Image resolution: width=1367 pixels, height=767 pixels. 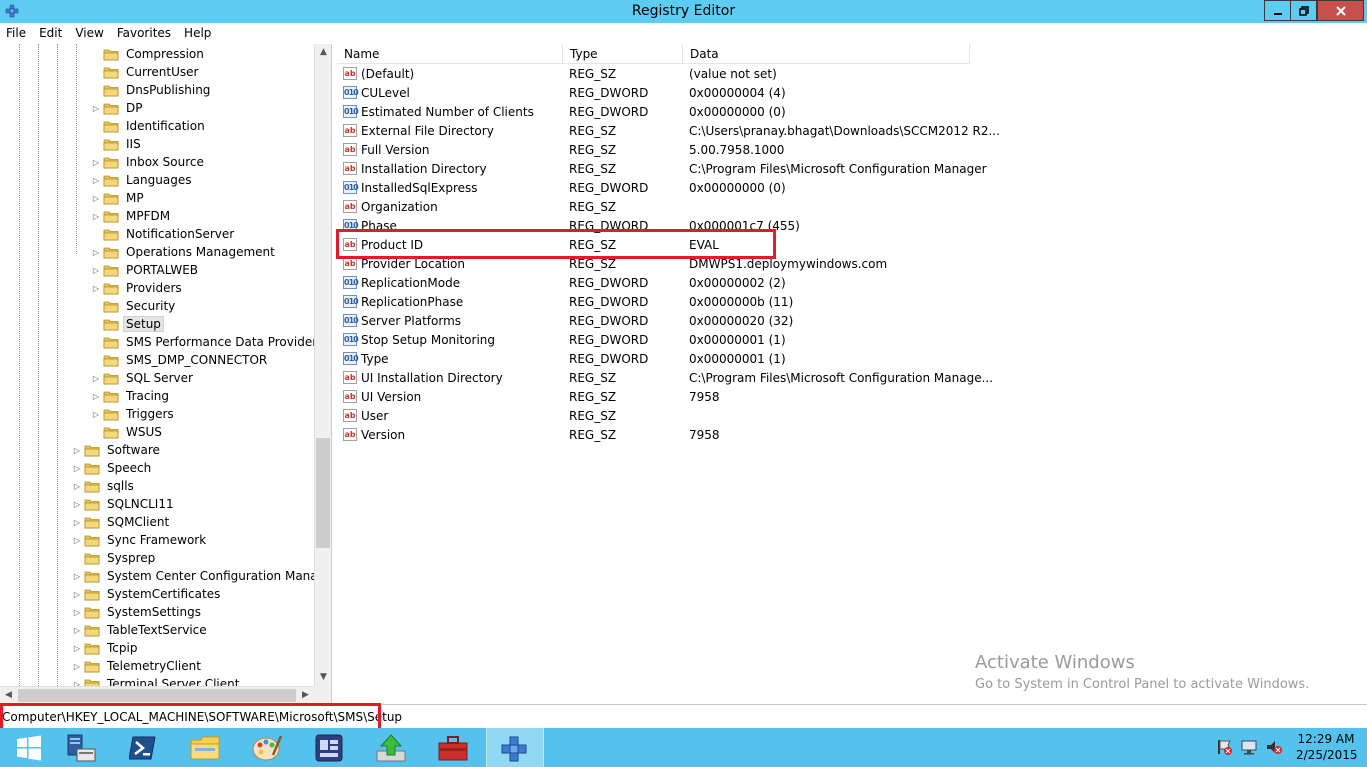 I want to click on tree-item: ▷ Tracing, so click(x=131, y=396).